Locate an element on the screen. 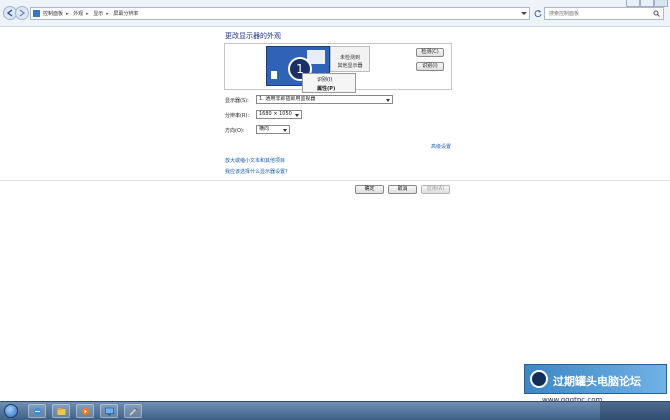 This screenshot has height=420, width=670. arrow-right-icon is located at coordinates (22, 13).